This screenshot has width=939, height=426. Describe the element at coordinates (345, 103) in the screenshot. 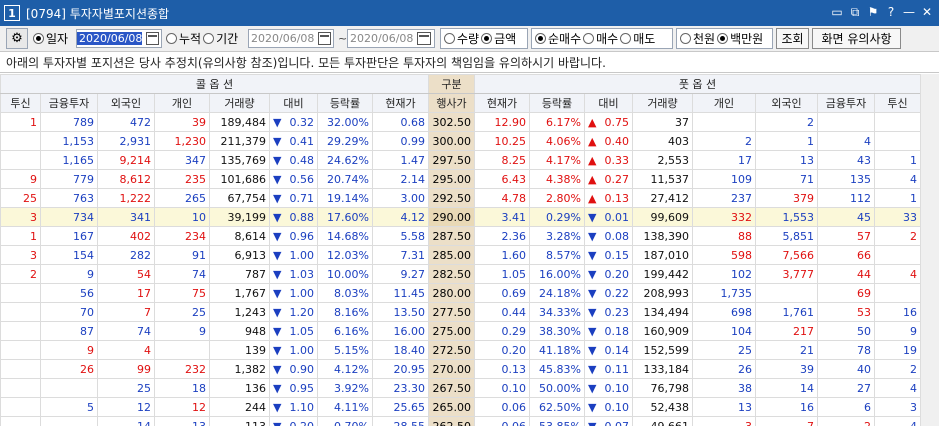

I see `col-header-call-rate: 등락률` at that location.